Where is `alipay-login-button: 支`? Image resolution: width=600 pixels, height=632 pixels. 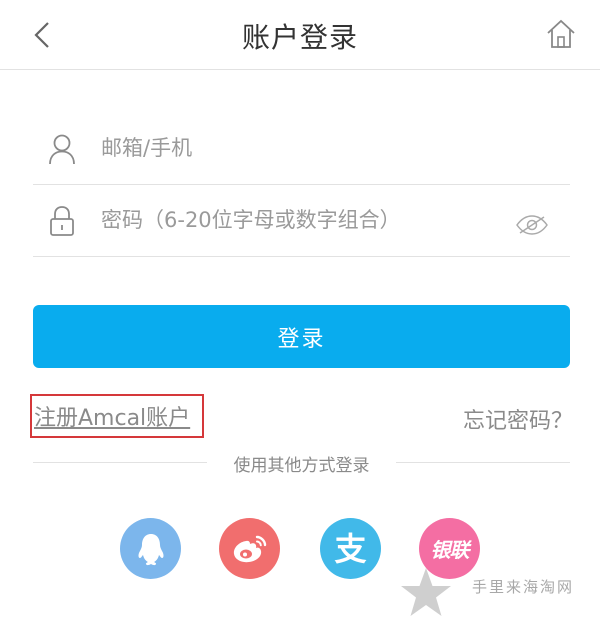
alipay-login-button: 支 is located at coordinates (350, 548).